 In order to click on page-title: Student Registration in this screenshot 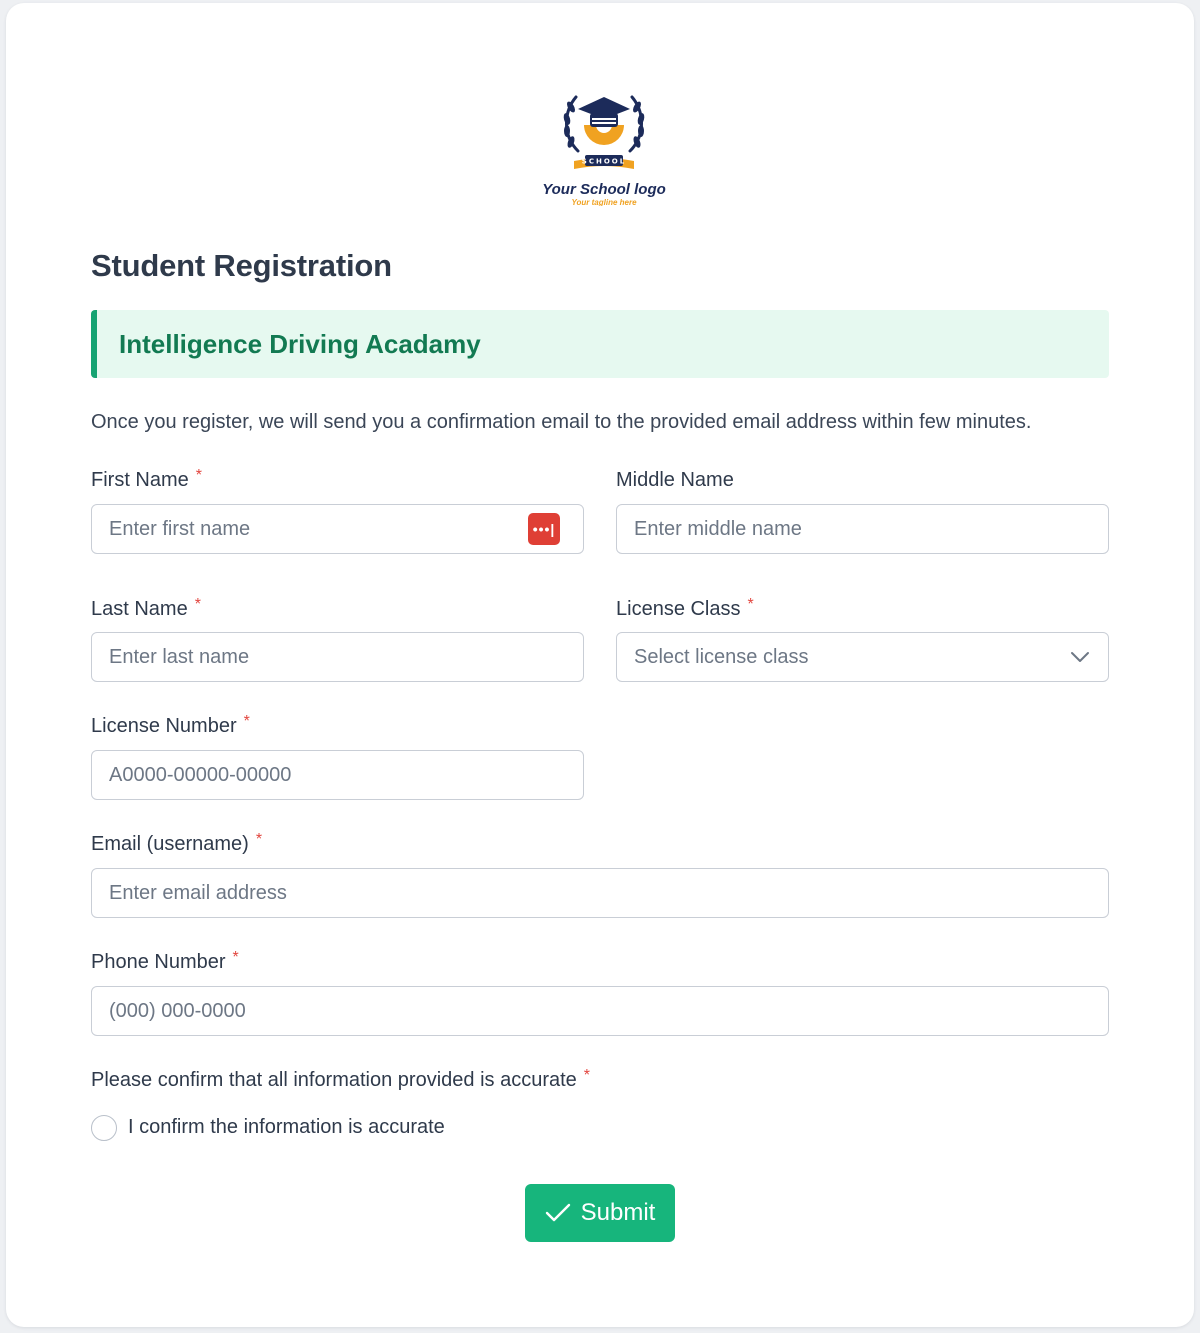, I will do `click(241, 265)`.